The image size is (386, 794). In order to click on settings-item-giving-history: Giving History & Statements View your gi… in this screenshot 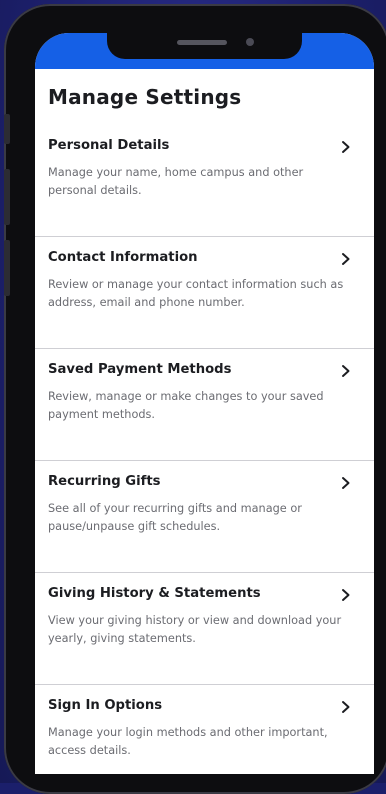, I will do `click(204, 629)`.